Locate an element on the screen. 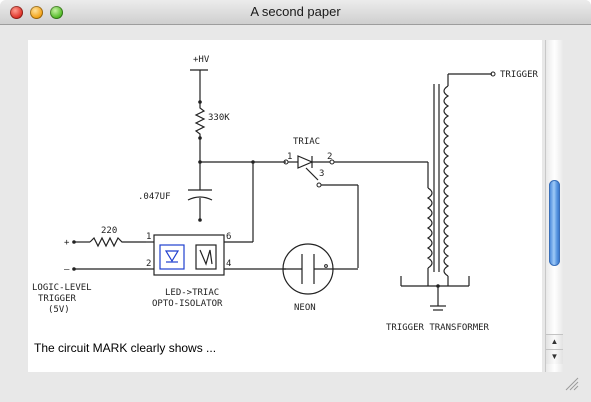 The height and width of the screenshot is (402, 591). vertical-scrollbar: ▲ ▼ is located at coordinates (554, 206).